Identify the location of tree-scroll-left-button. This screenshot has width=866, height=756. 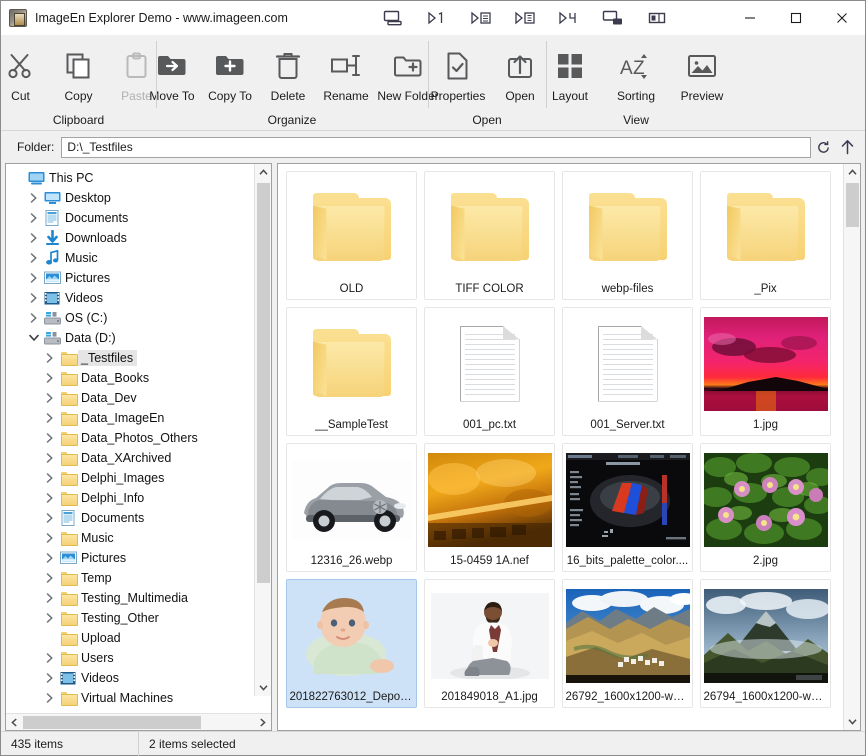
(14, 722).